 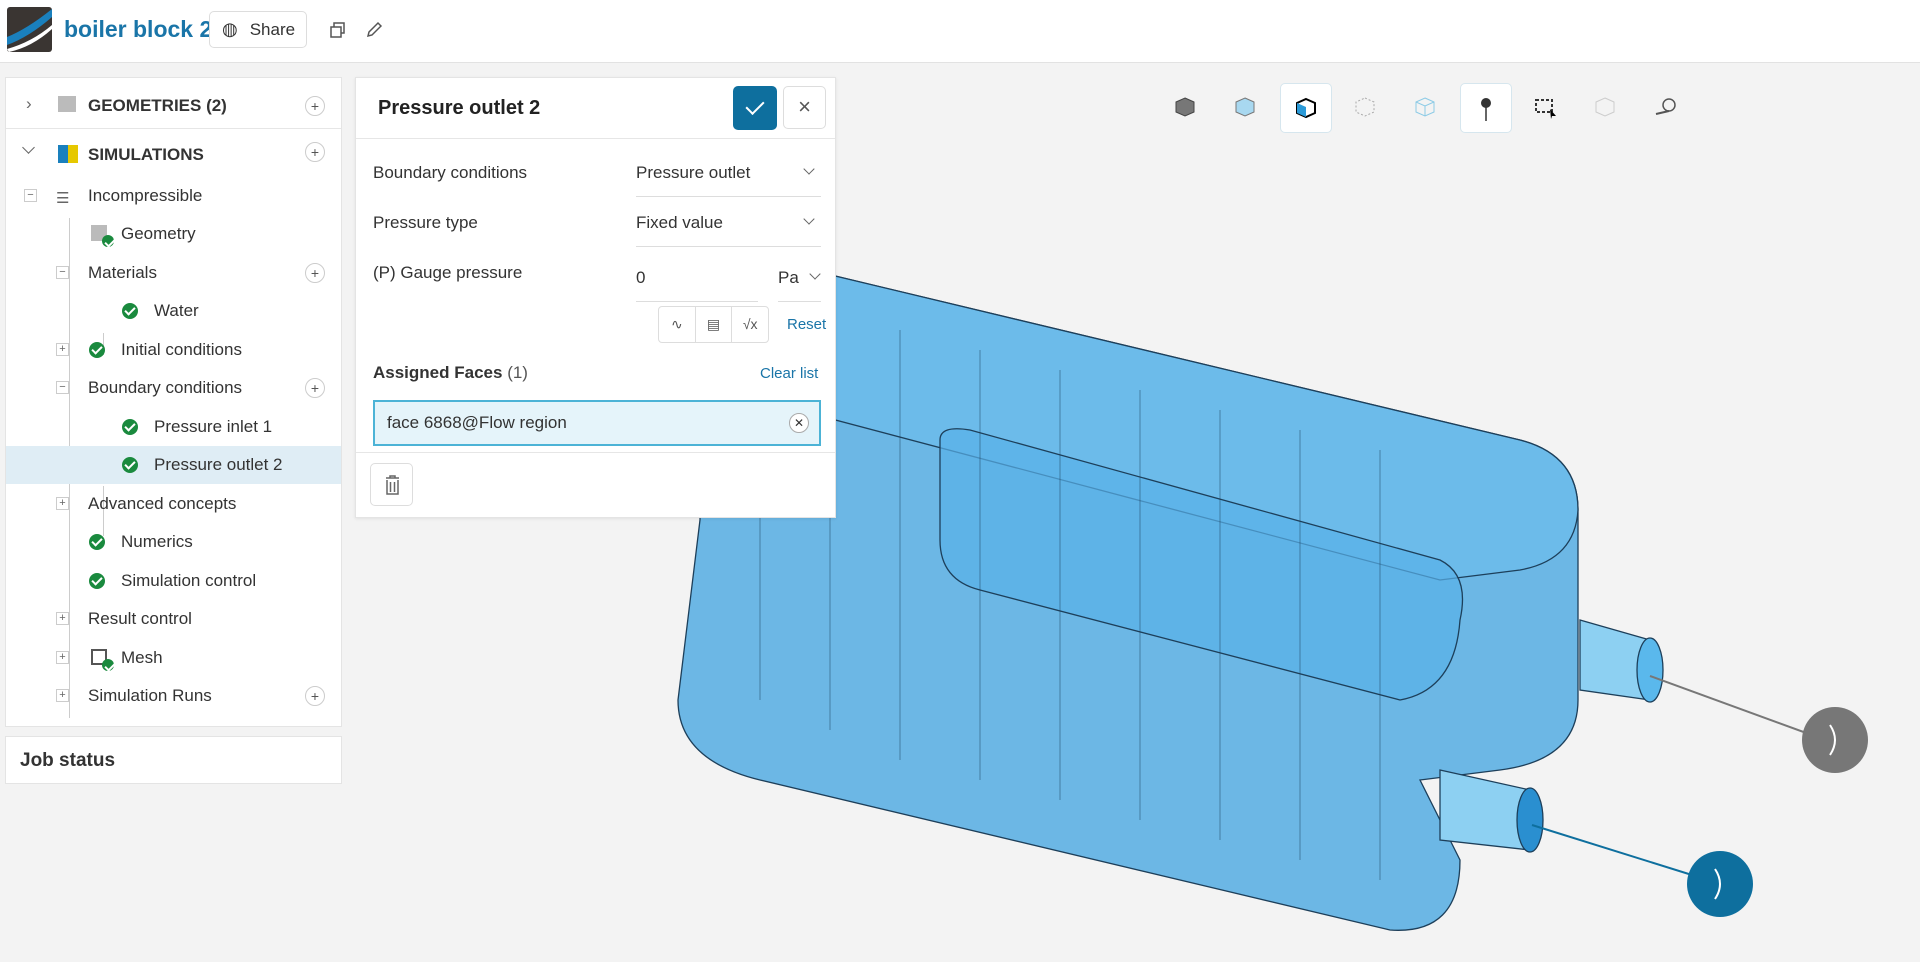 I want to click on tape-measure-icon, so click(x=1665, y=106).